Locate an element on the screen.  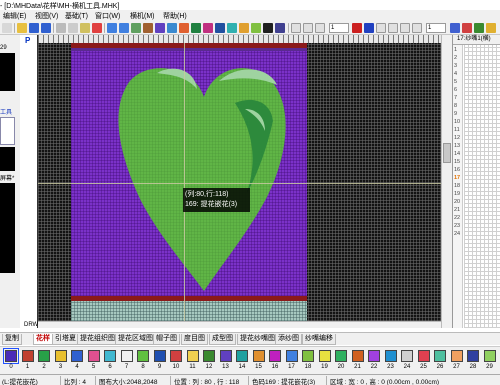
palette-swatch-number: 2 is located at coordinates (44, 367).